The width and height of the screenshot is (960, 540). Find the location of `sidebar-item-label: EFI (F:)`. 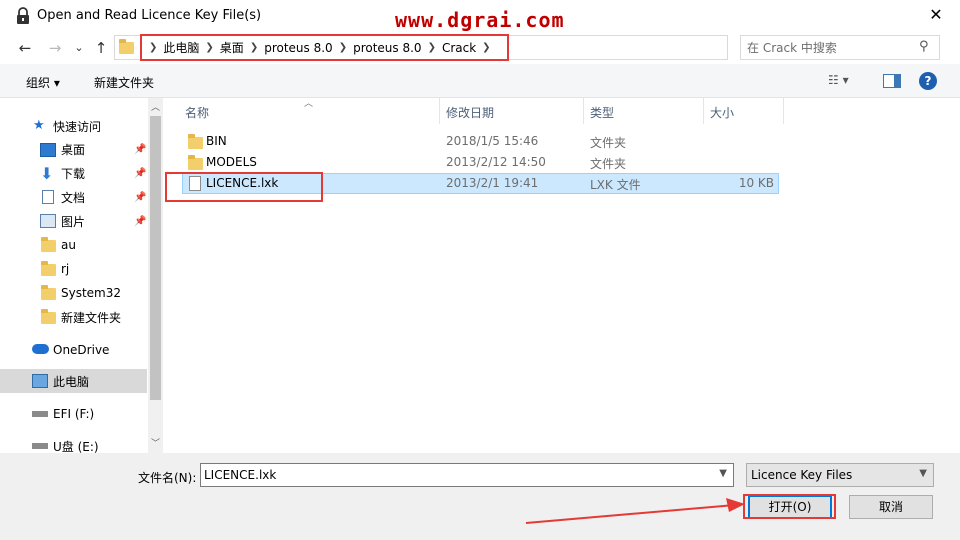

sidebar-item-label: EFI (F:) is located at coordinates (74, 414).